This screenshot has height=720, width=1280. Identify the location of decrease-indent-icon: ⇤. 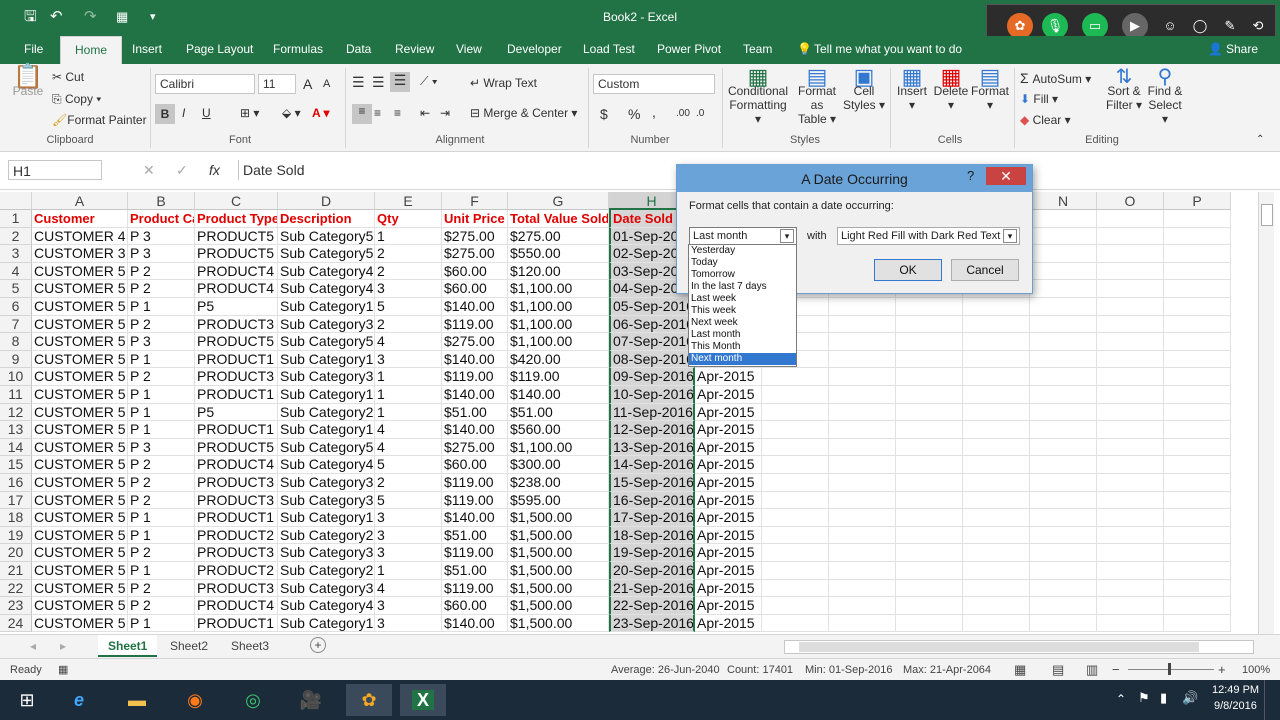
(425, 113).